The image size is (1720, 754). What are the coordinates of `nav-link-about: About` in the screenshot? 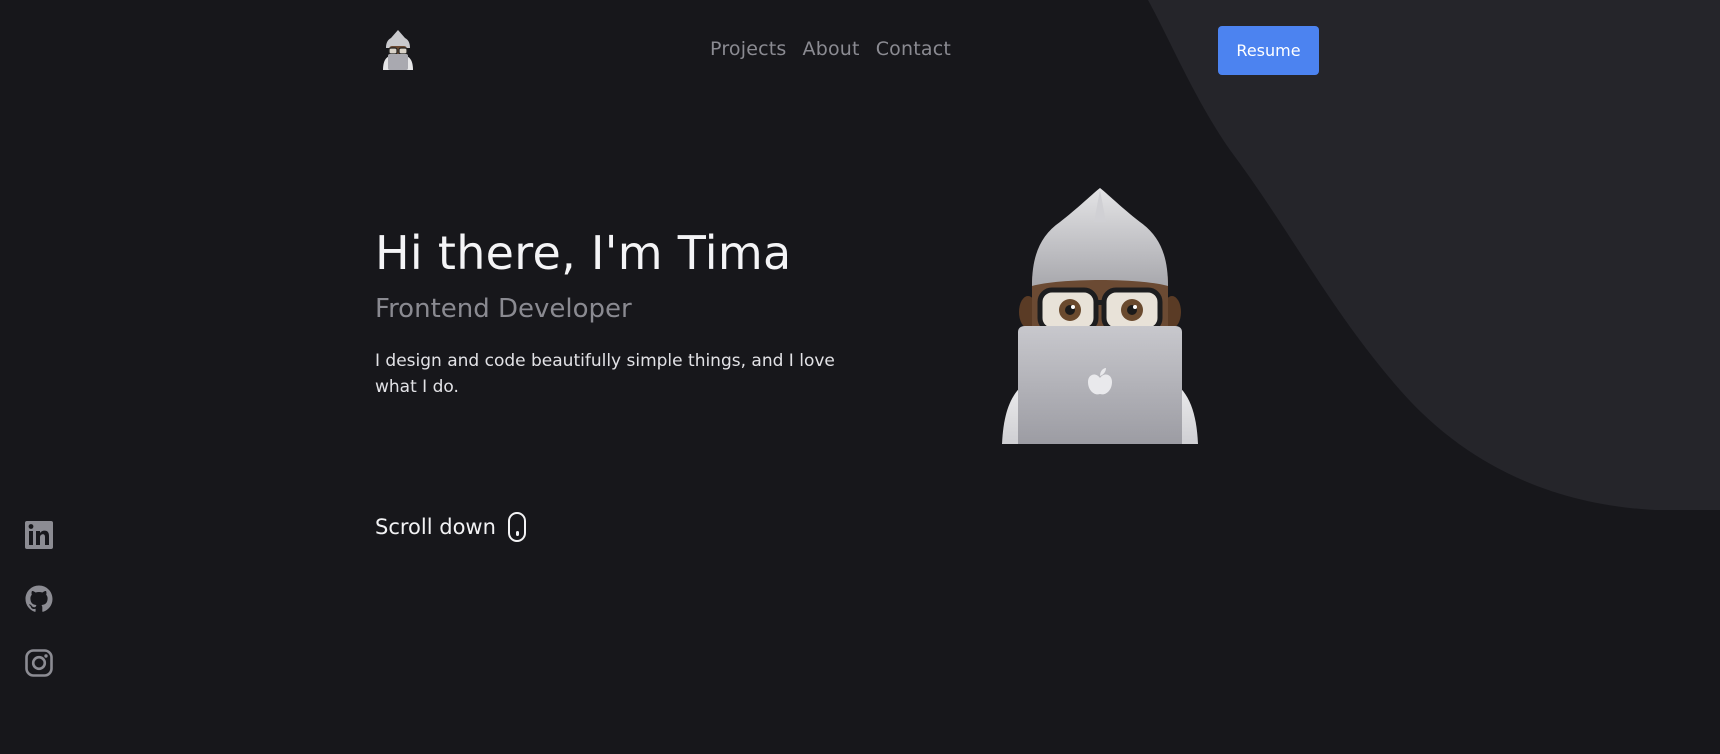 It's located at (831, 49).